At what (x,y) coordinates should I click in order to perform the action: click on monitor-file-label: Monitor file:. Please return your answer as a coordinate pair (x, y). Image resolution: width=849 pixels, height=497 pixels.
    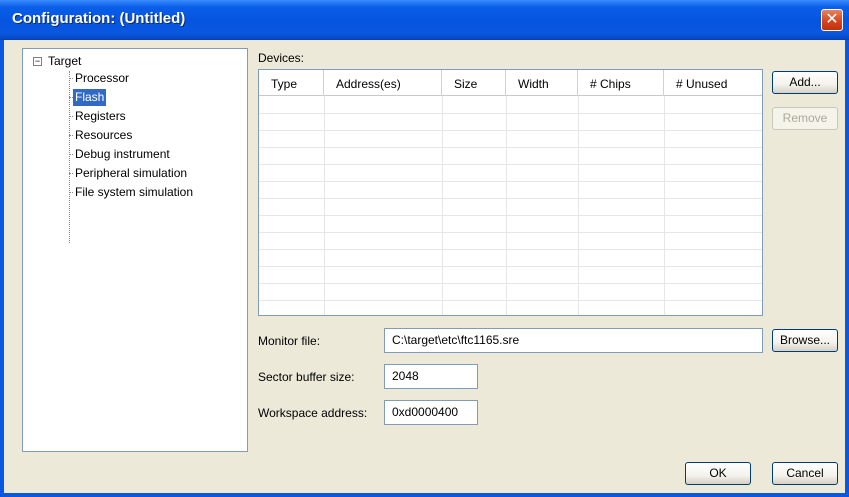
    Looking at the image, I should click on (289, 341).